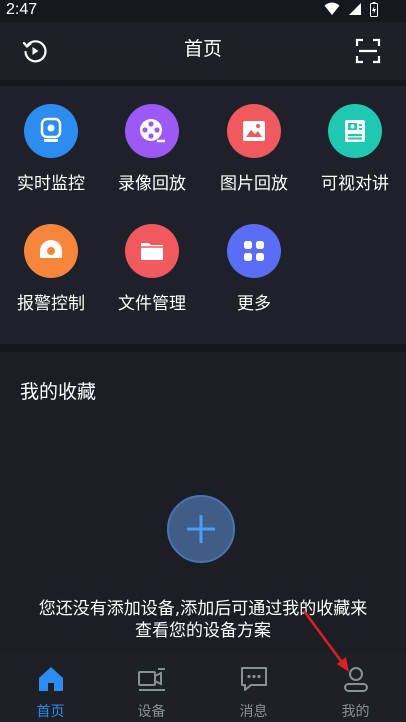 The height and width of the screenshot is (722, 406). Describe the element at coordinates (253, 712) in the screenshot. I see `nav-label: 消息` at that location.